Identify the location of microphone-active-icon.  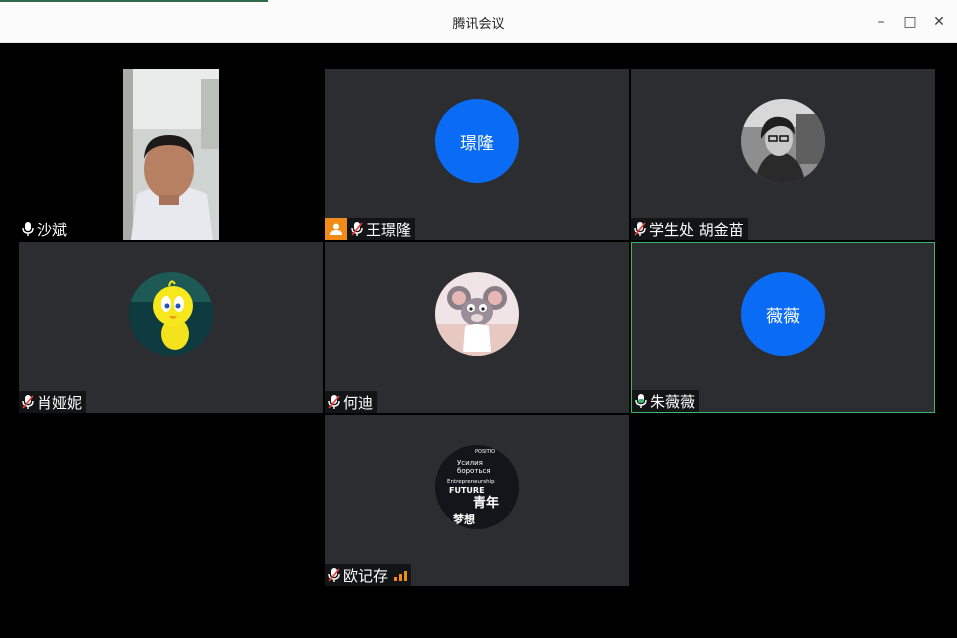
(641, 401).